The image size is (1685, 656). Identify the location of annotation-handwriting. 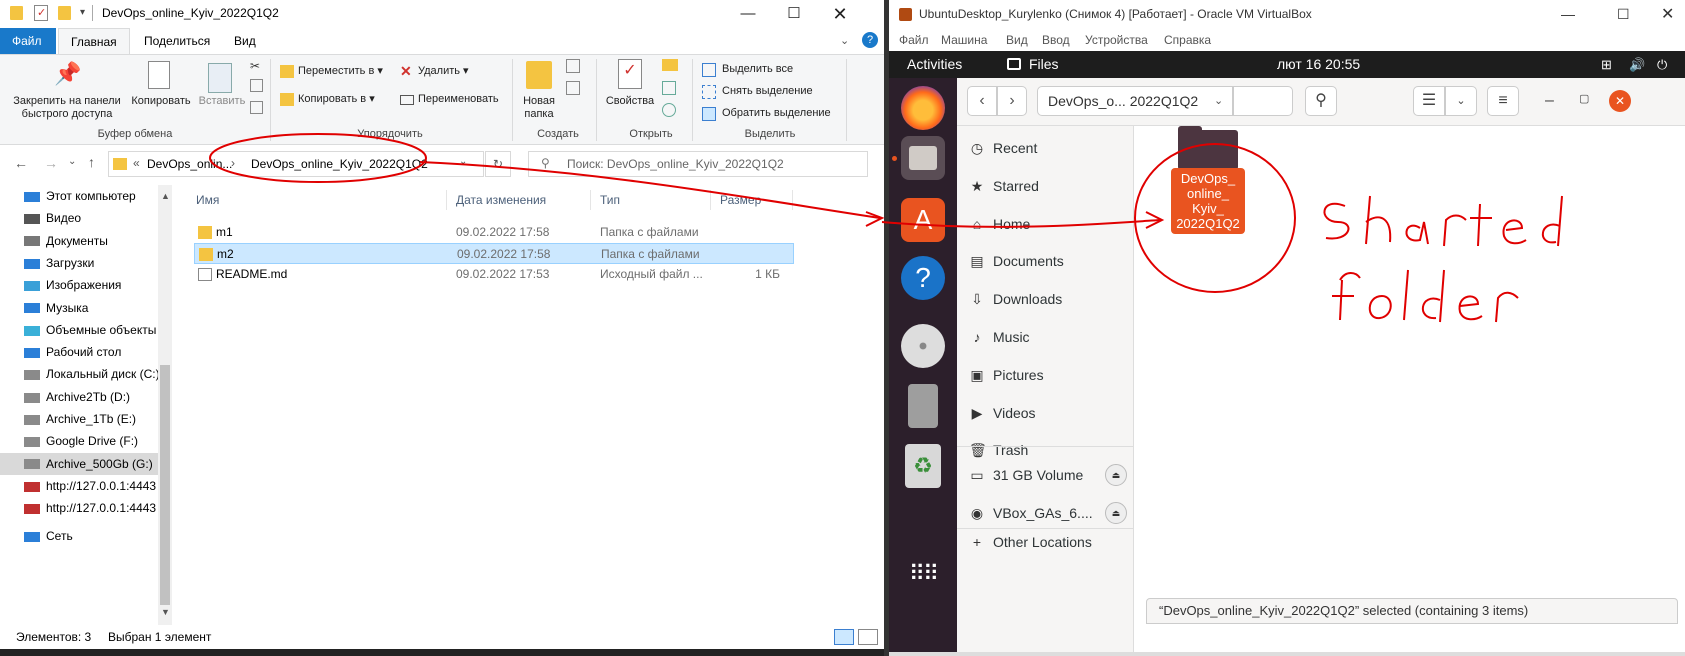
(1443, 259).